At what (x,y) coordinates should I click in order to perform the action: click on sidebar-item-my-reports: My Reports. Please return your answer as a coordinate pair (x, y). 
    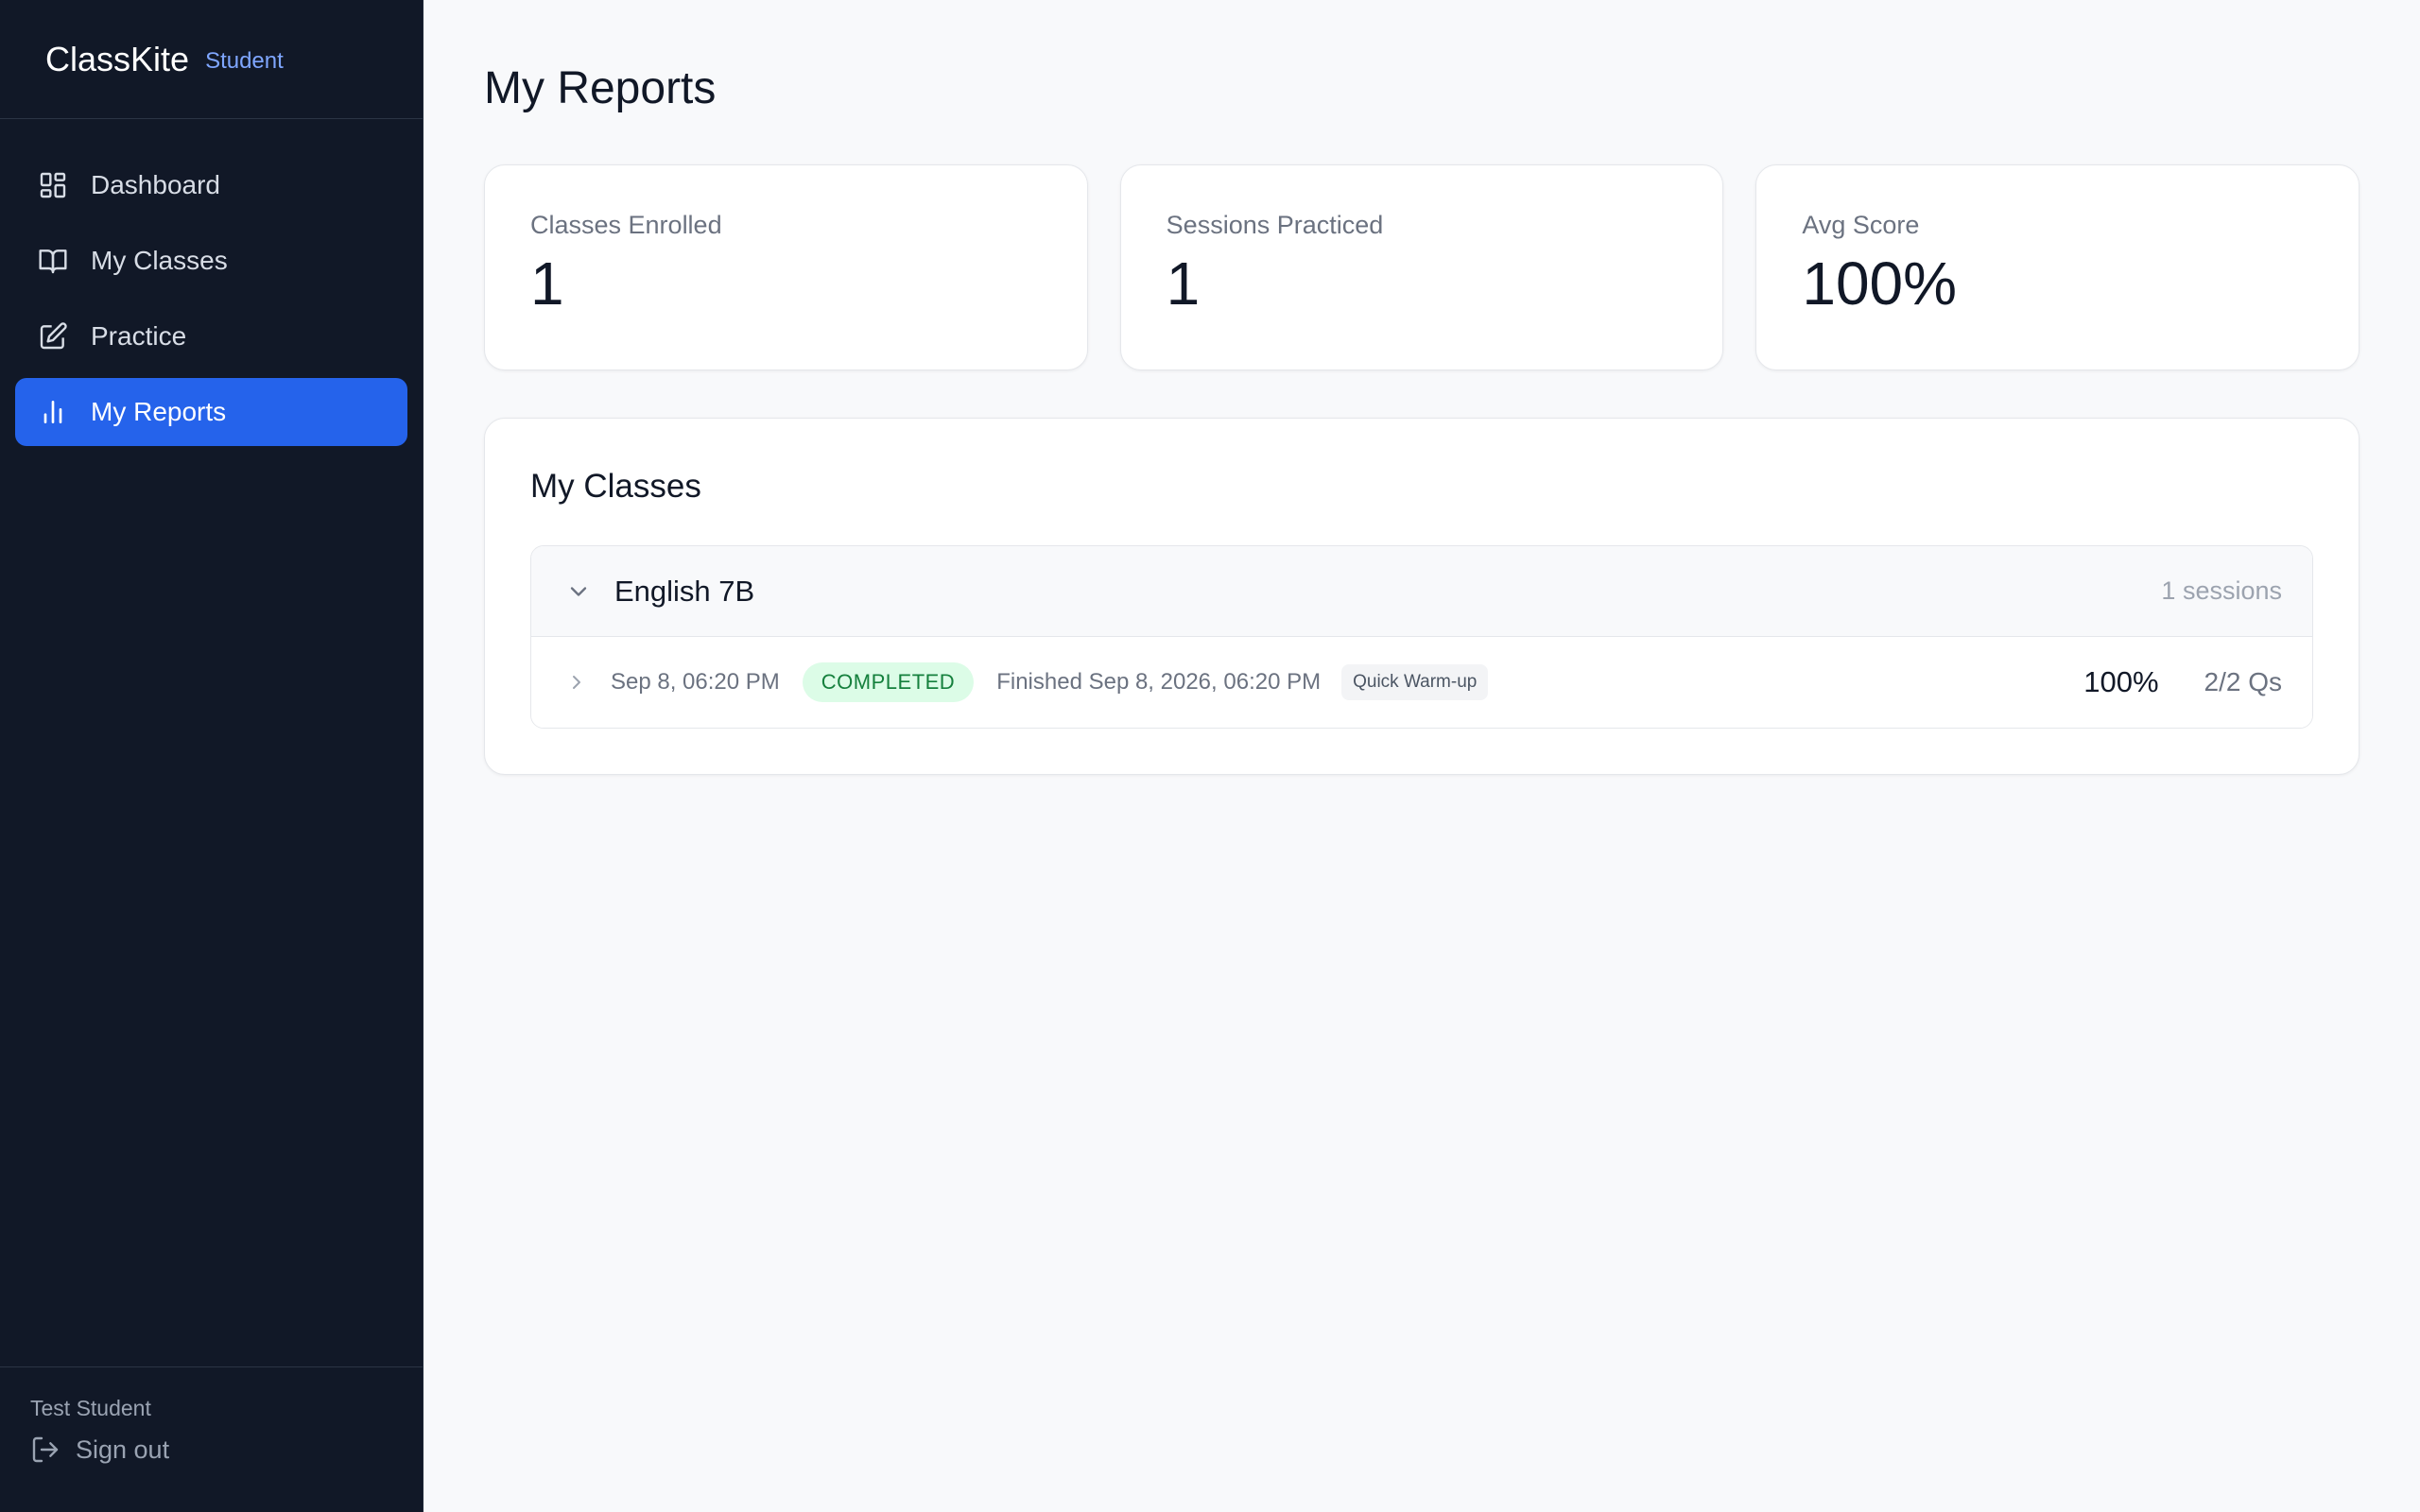
    Looking at the image, I should click on (211, 412).